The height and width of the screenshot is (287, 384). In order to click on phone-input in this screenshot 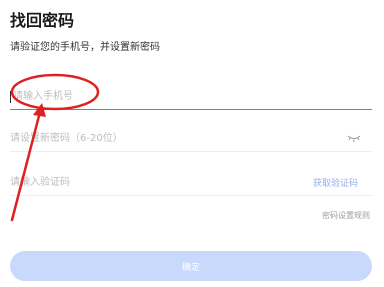, I will do `click(192, 96)`.